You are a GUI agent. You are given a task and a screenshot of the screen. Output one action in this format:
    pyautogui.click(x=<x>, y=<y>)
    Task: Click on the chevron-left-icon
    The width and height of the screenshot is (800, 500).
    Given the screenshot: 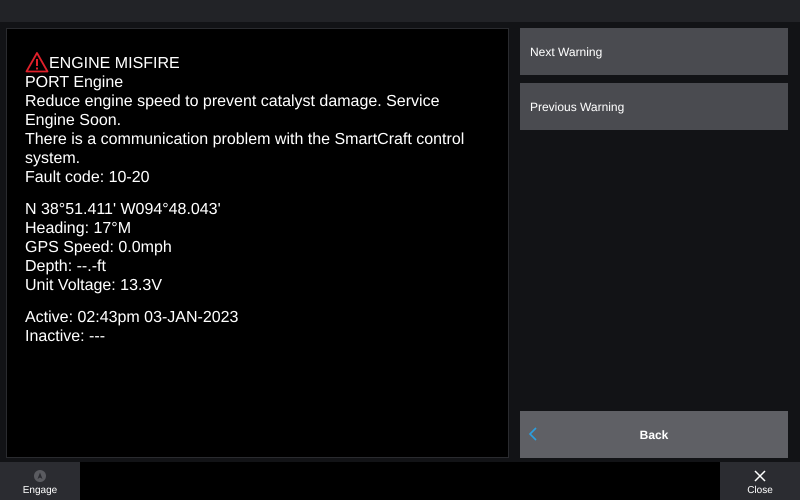 What is the action you would take?
    pyautogui.click(x=533, y=434)
    